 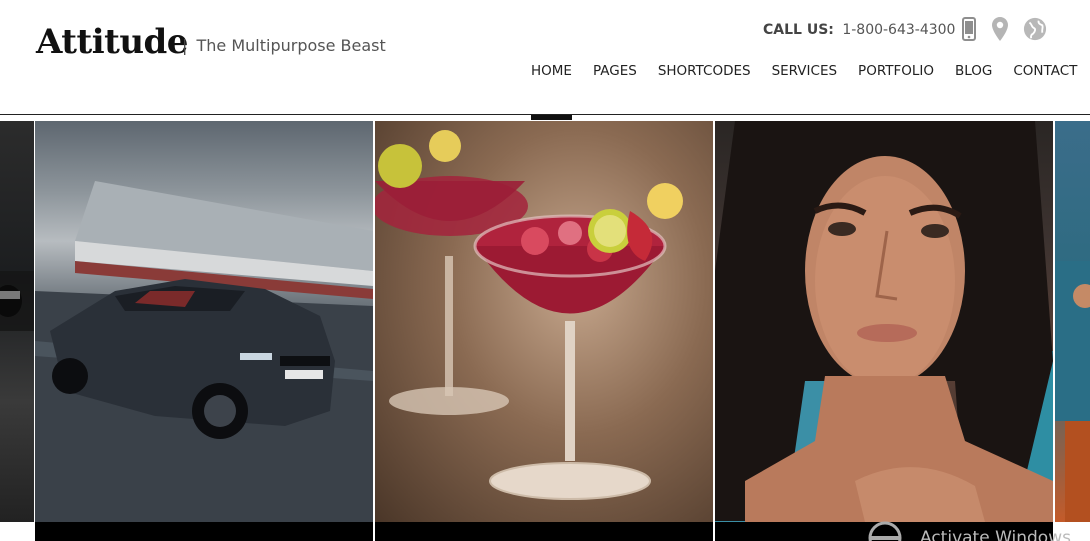 What do you see at coordinates (995, 534) in the screenshot?
I see `watermark-text: Activate Windows` at bounding box center [995, 534].